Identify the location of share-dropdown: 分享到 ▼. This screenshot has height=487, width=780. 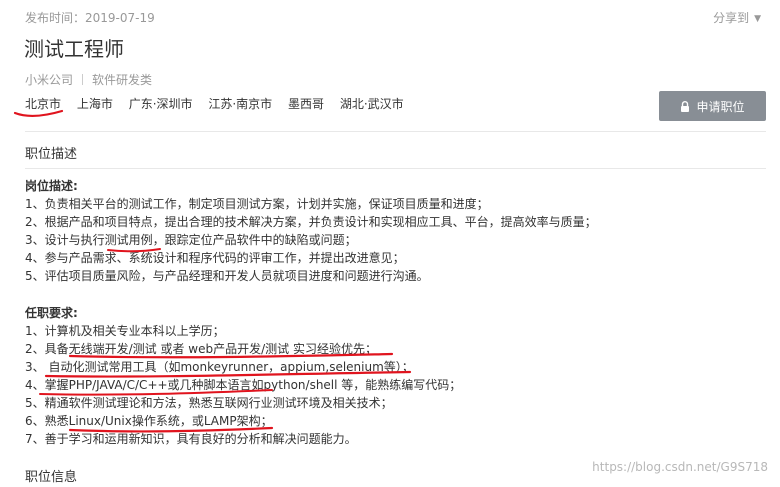
(737, 17).